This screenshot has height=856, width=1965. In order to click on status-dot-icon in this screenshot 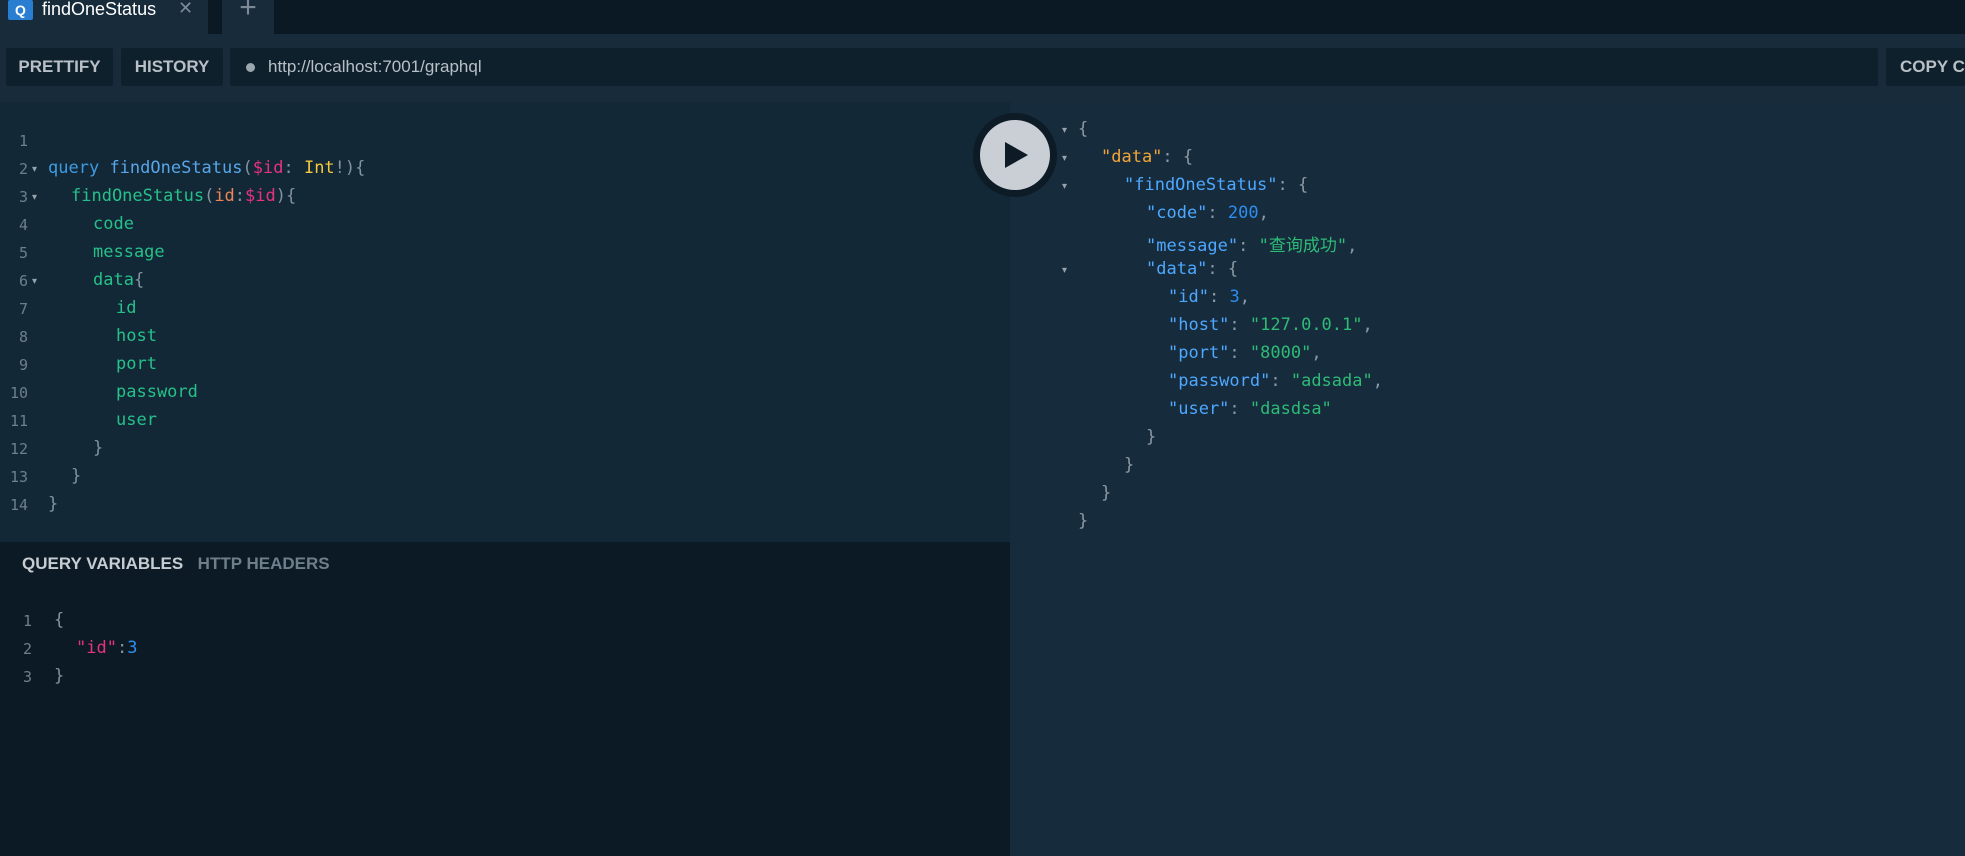, I will do `click(250, 67)`.